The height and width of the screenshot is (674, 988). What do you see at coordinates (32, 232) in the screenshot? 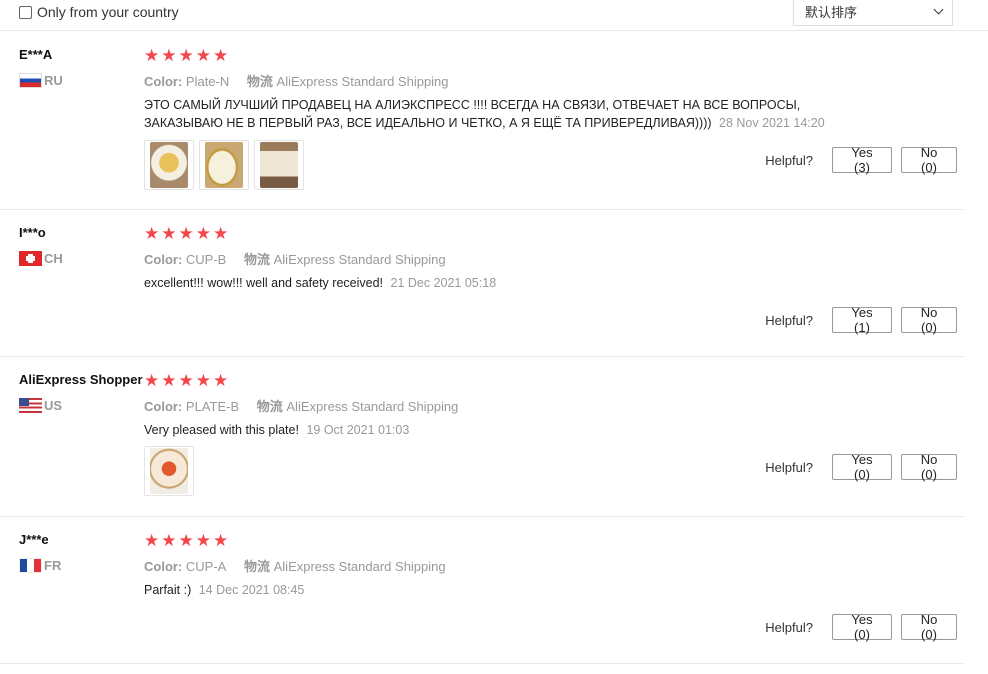
I see `reviewer-name: I***o` at bounding box center [32, 232].